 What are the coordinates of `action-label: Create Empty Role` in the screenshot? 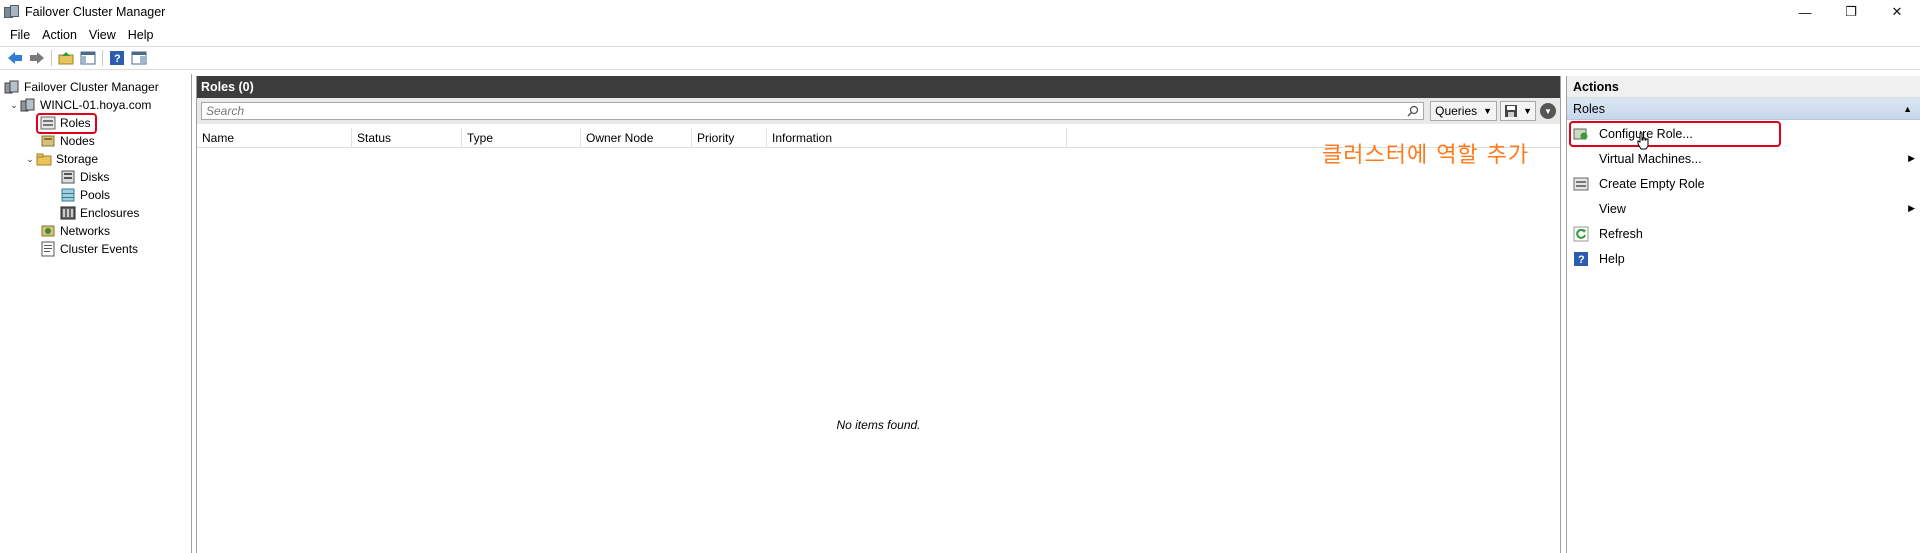 It's located at (1652, 184).